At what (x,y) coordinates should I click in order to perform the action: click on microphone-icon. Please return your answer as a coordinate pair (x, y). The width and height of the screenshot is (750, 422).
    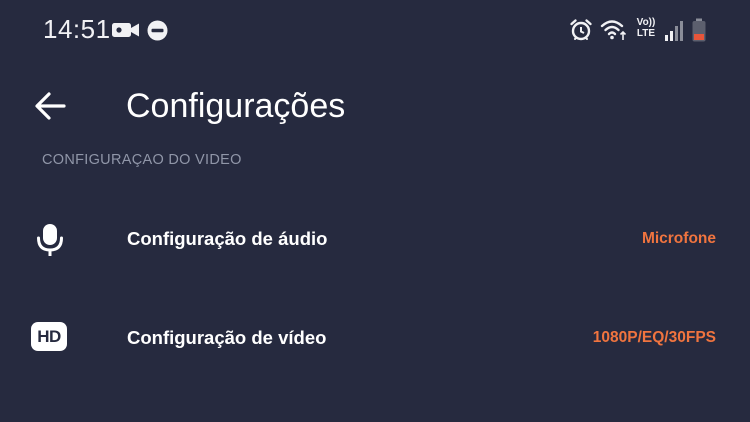
    Looking at the image, I should click on (50, 240).